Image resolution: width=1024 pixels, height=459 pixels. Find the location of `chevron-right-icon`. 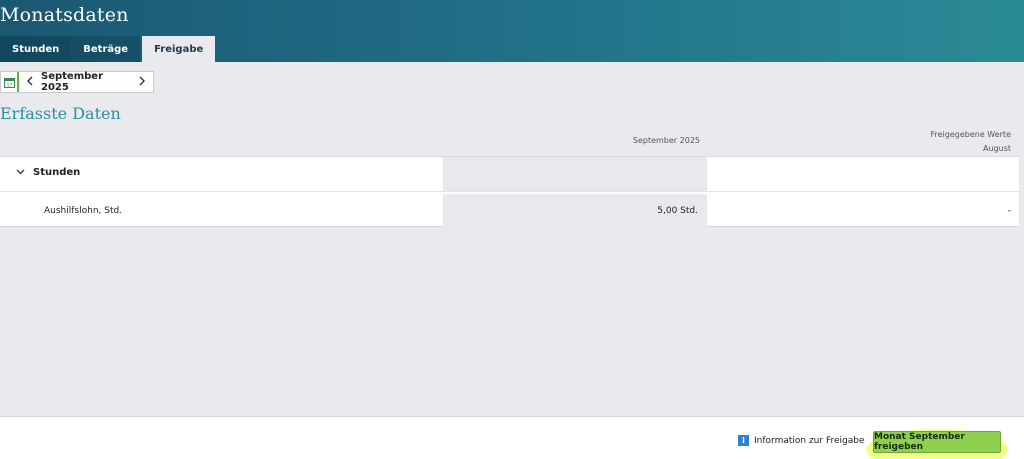

chevron-right-icon is located at coordinates (142, 82).